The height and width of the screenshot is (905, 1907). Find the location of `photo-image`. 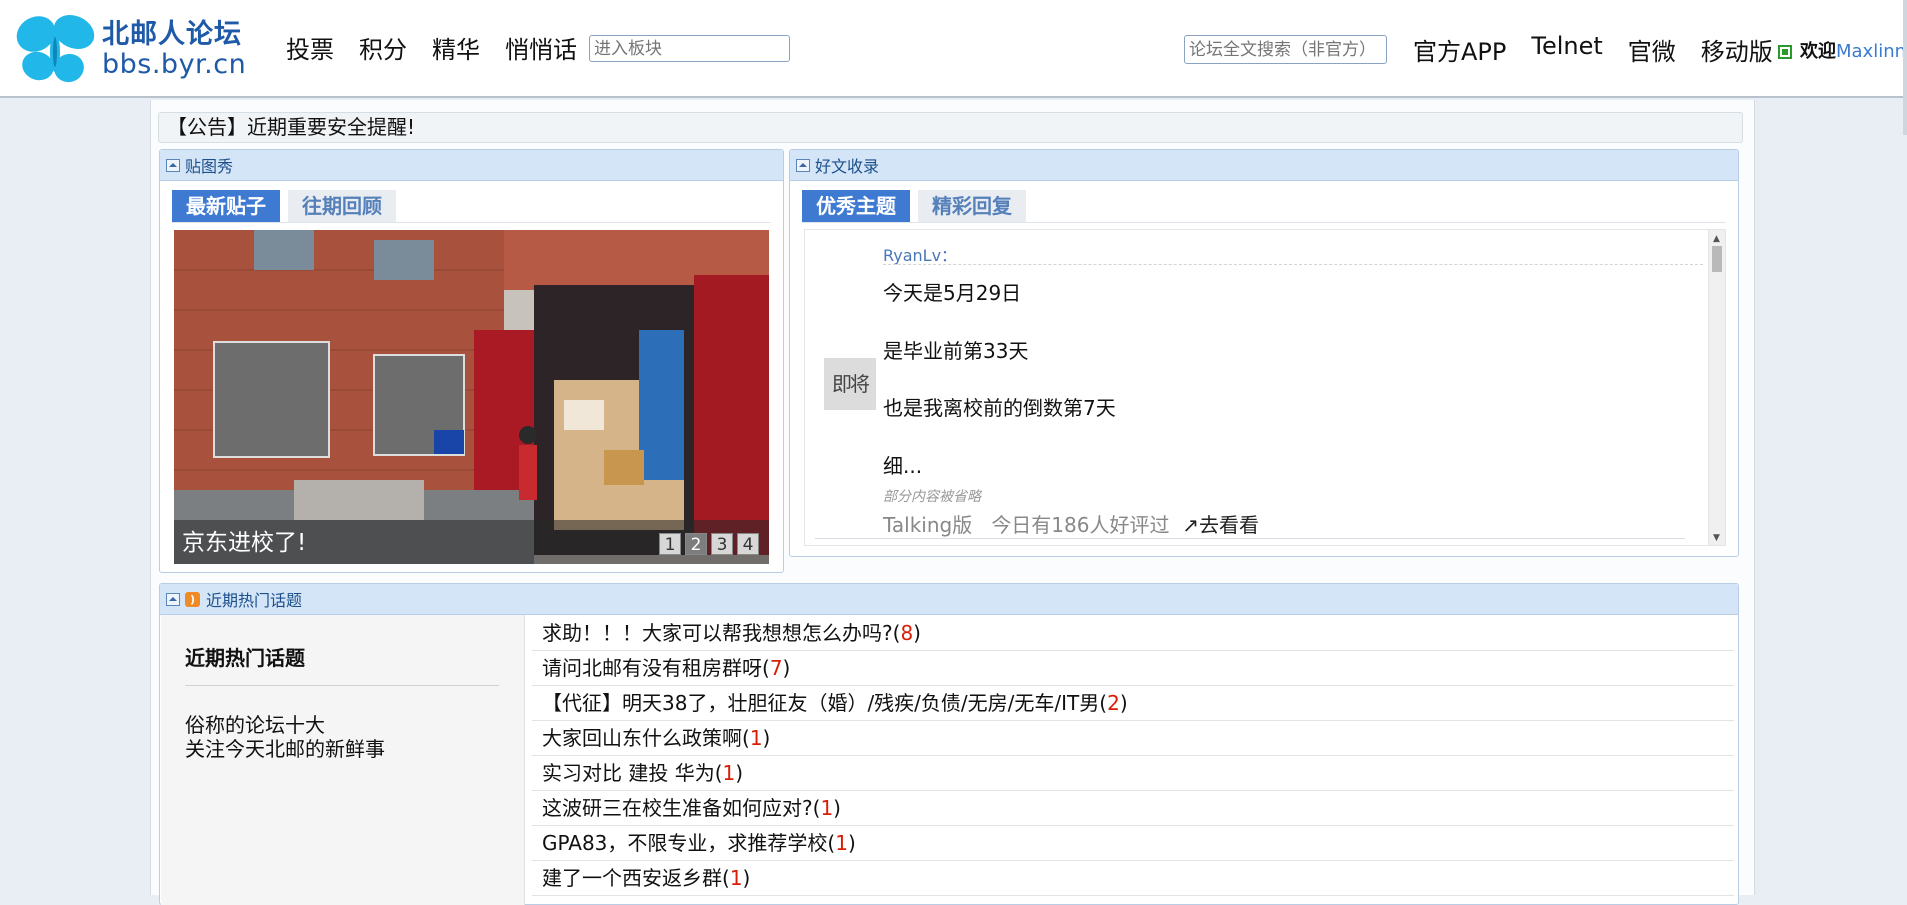

photo-image is located at coordinates (471, 397).